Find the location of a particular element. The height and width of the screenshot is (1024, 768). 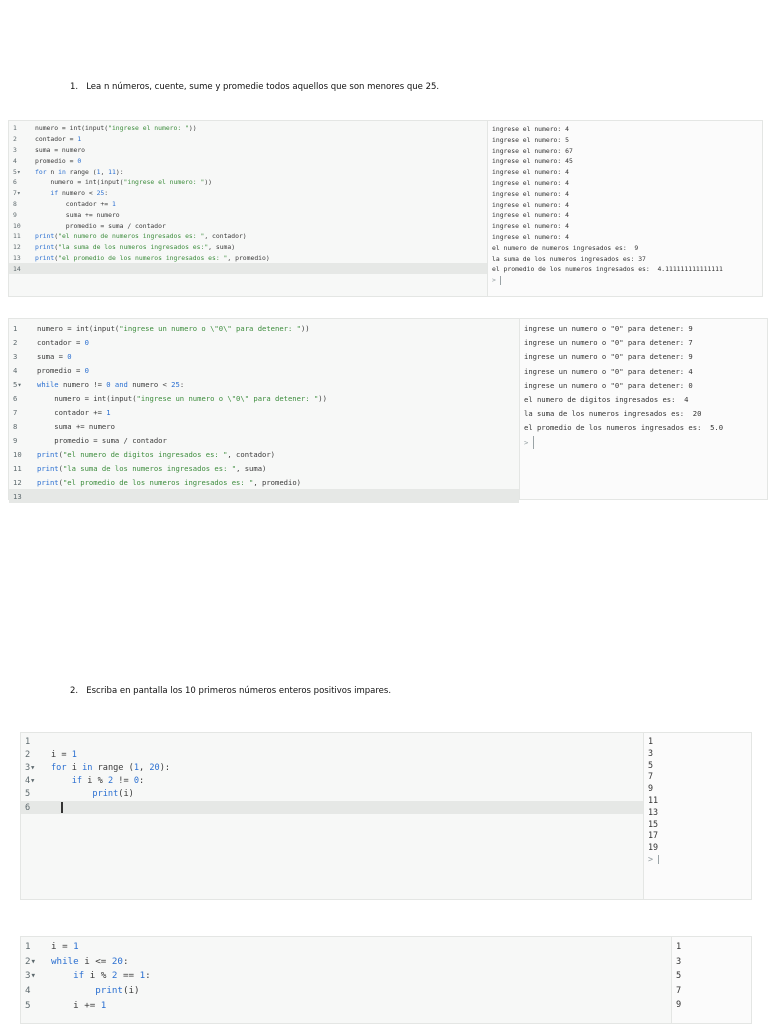

code-line: 13 is located at coordinates (264, 496).